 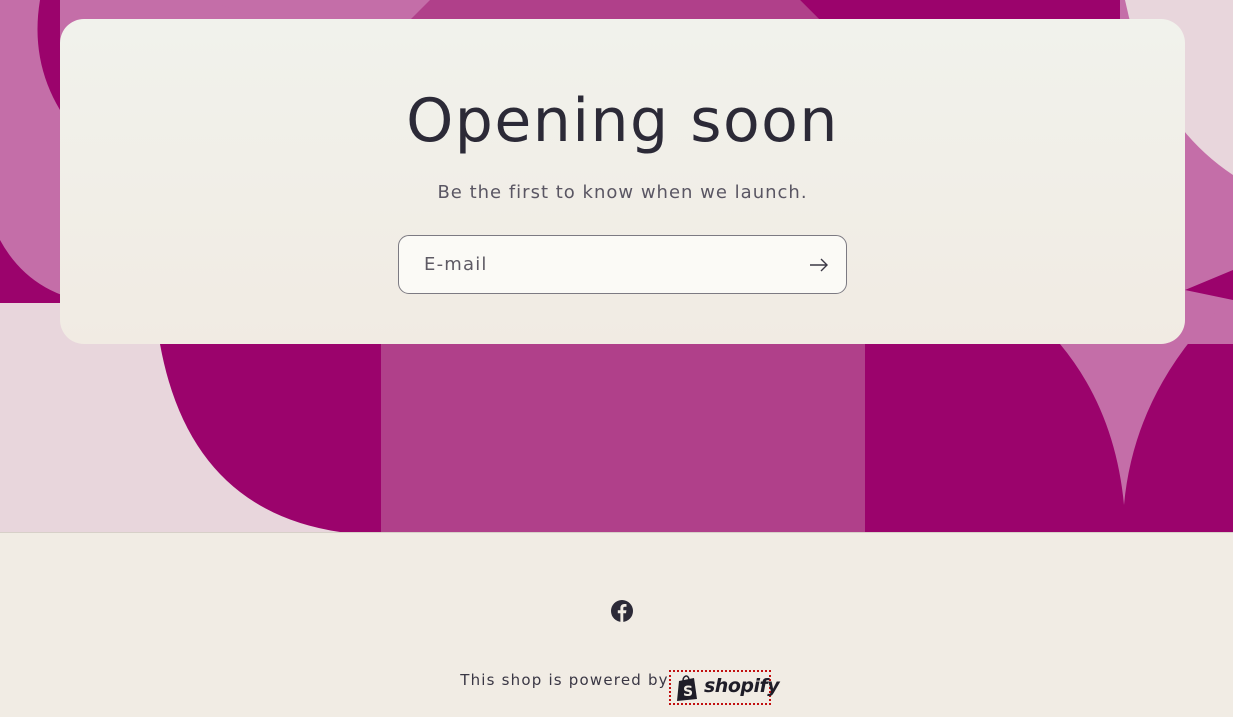 I want to click on facebook-icon, so click(x=622, y=611).